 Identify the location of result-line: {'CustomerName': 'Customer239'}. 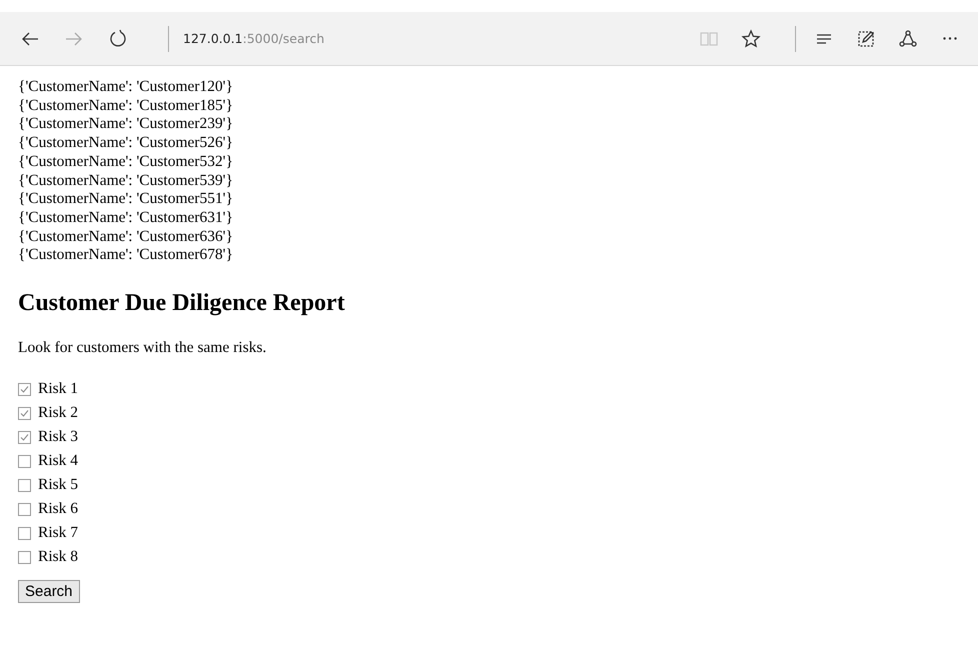
(126, 124).